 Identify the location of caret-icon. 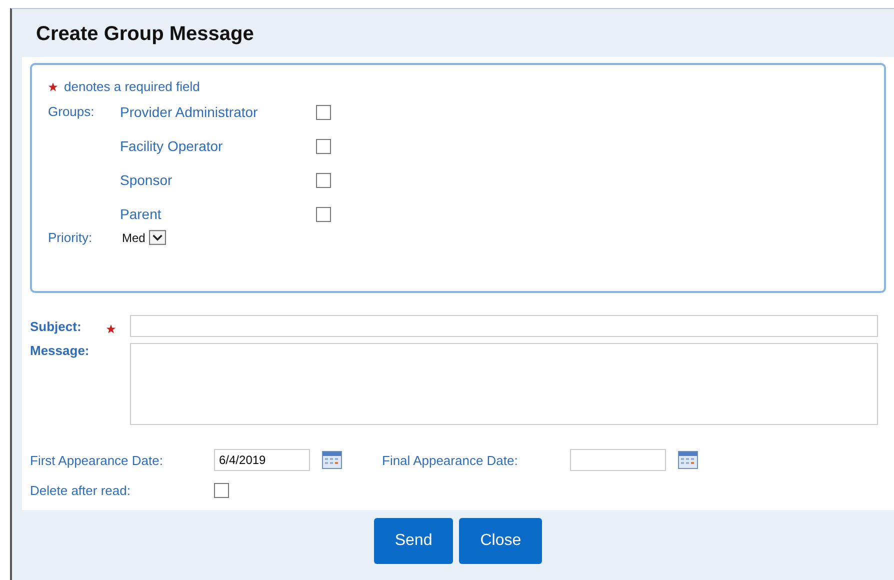
(157, 237).